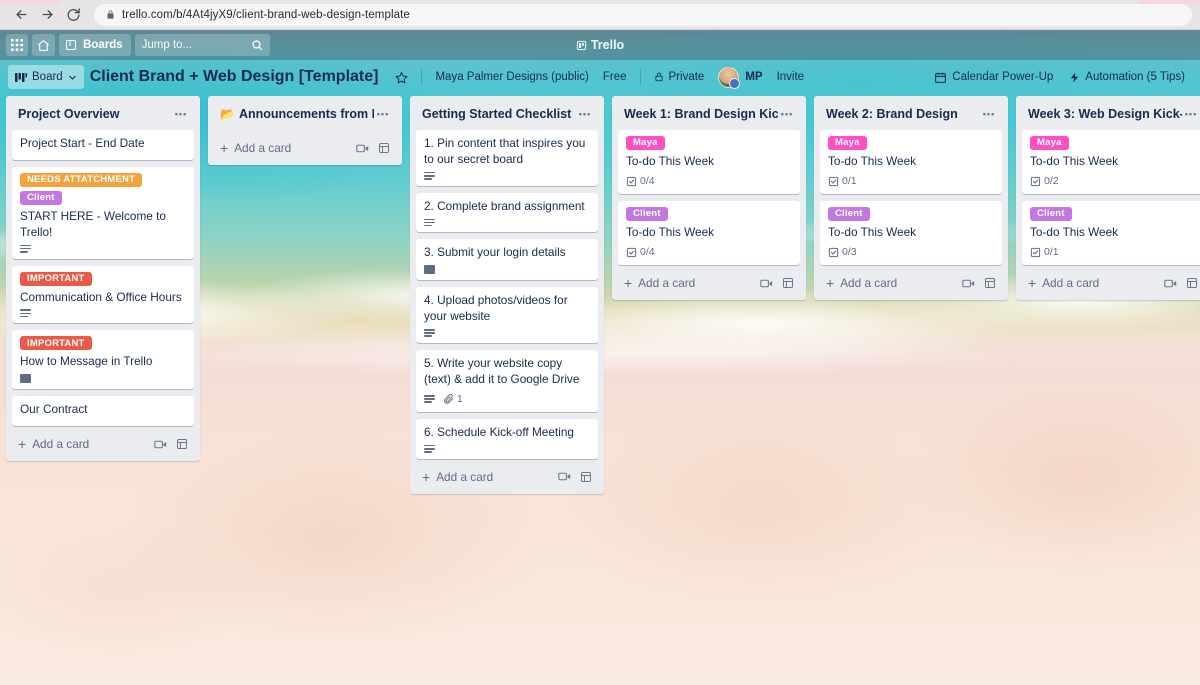 The image size is (1200, 685). I want to click on card: Maya To-do This Week 0/4, so click(709, 162).